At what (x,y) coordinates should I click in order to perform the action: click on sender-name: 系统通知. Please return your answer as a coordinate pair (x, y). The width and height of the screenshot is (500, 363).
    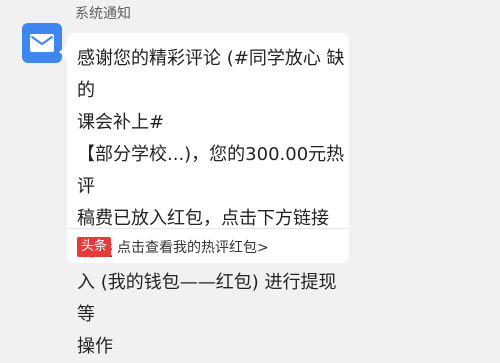
    Looking at the image, I should click on (103, 14).